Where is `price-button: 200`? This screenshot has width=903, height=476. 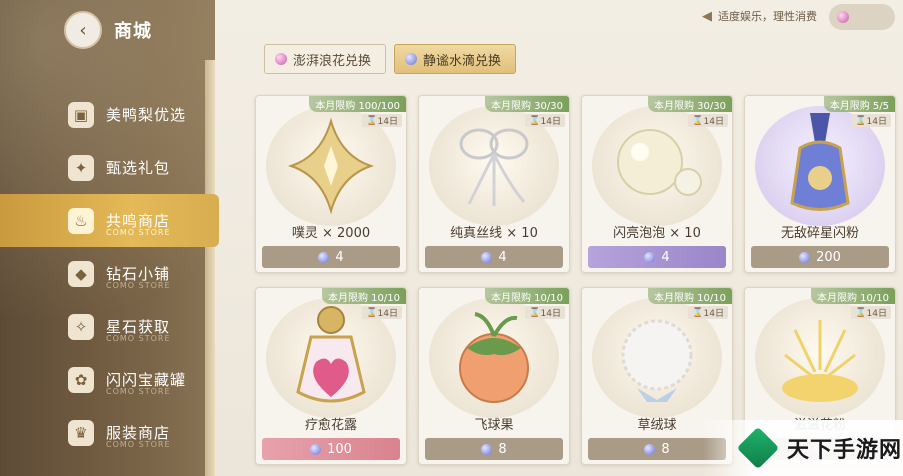 price-button: 200 is located at coordinates (820, 257).